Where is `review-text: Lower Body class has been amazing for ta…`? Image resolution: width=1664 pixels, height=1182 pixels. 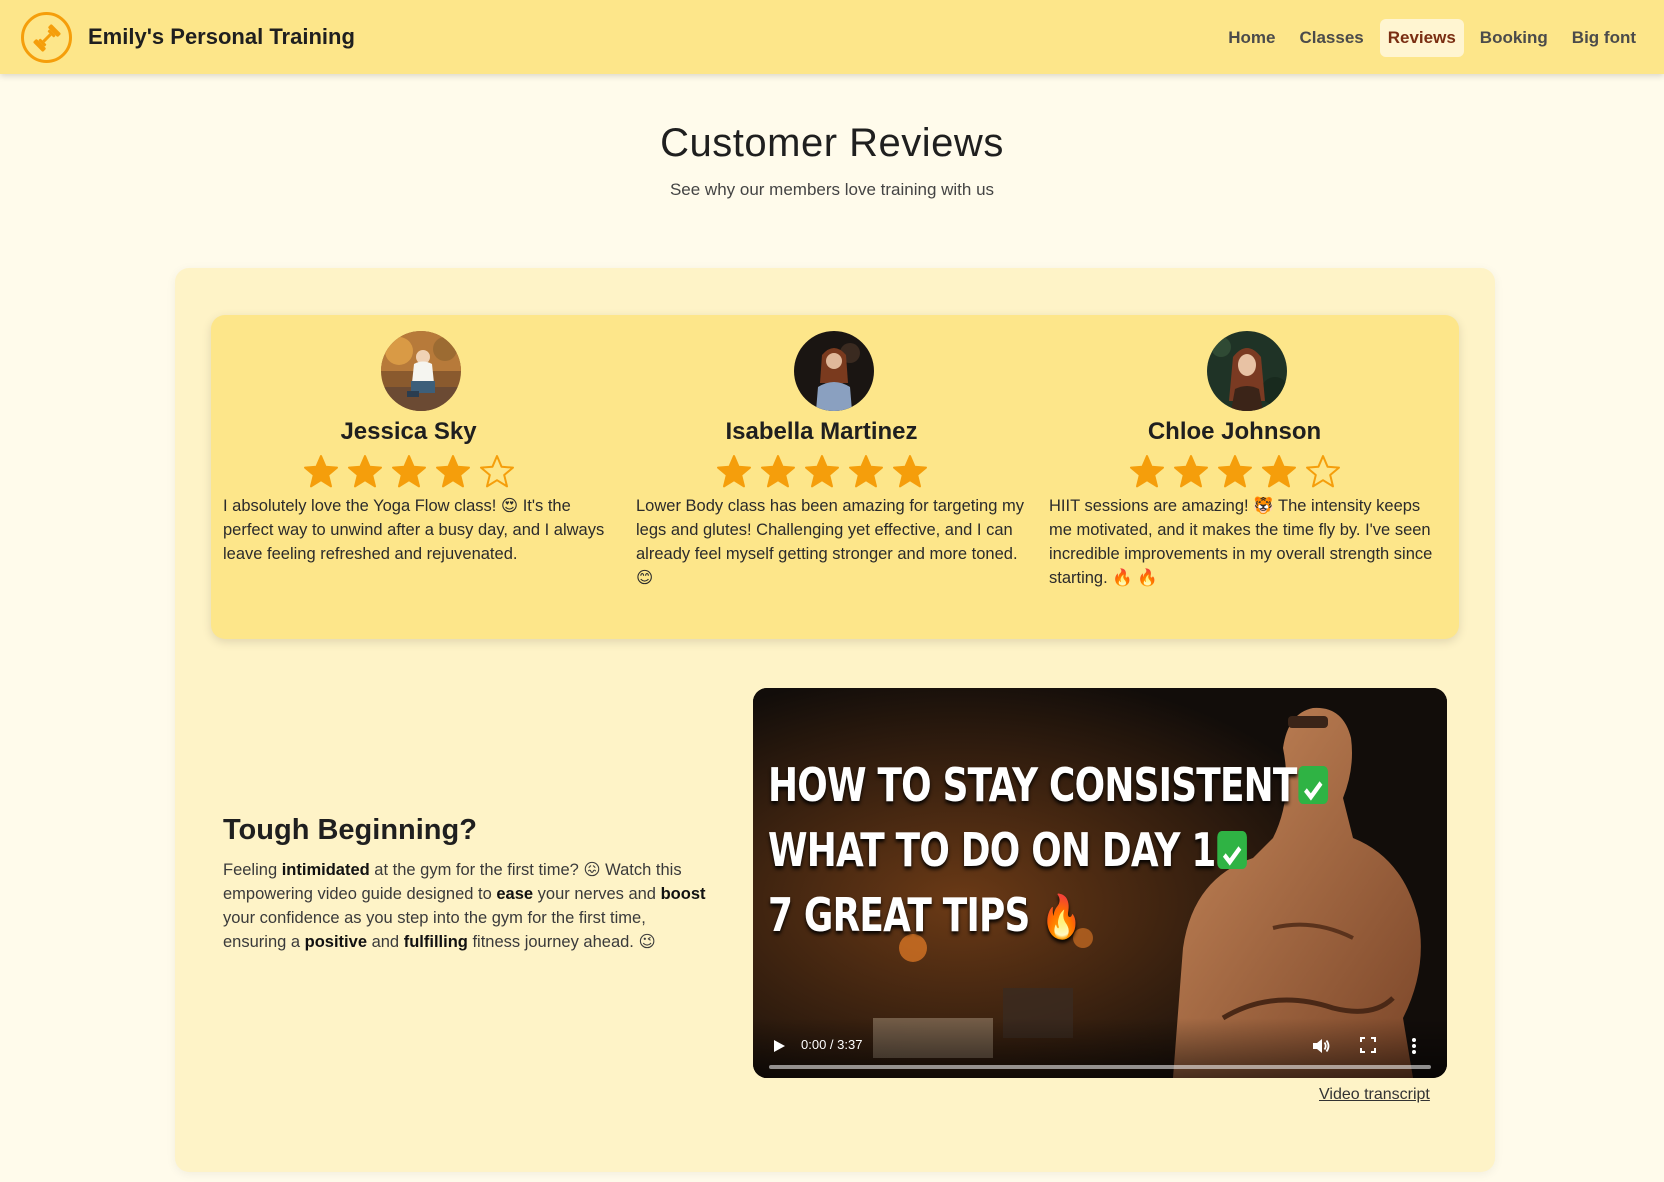
review-text: Lower Body class has been amazing for ta… is located at coordinates (830, 542).